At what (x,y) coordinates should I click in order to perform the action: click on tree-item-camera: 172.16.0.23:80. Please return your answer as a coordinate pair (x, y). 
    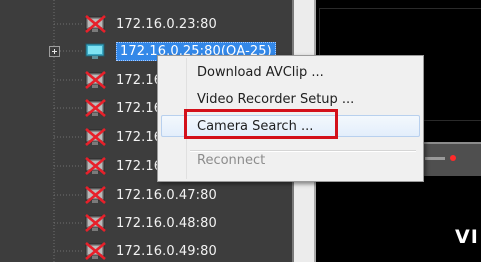
    Looking at the image, I should click on (150, 24).